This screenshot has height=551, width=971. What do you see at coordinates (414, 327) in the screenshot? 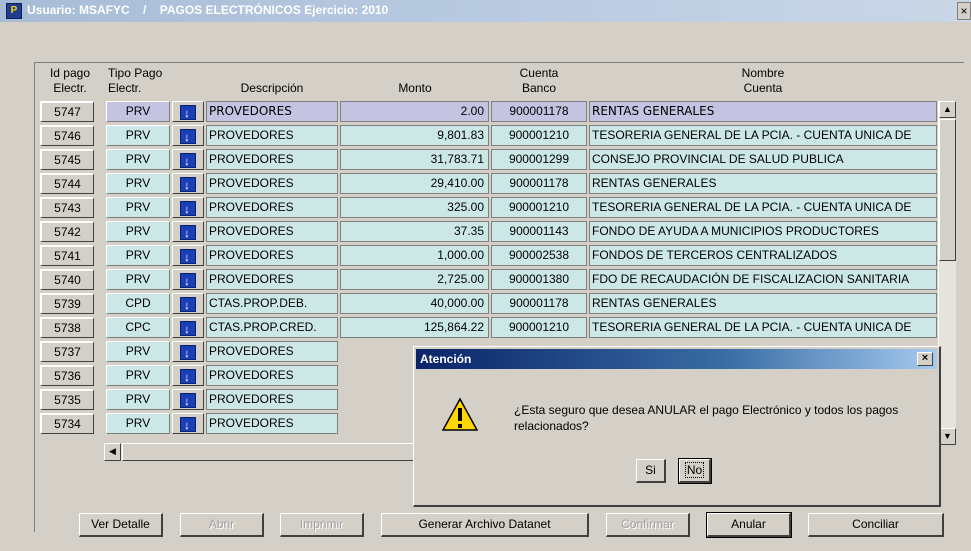
I see `monto-cell: 125,864.22` at bounding box center [414, 327].